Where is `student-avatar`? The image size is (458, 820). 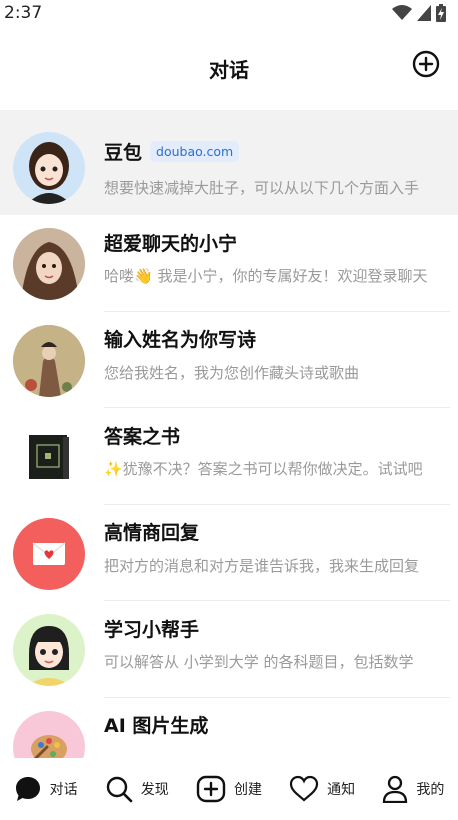 student-avatar is located at coordinates (49, 650).